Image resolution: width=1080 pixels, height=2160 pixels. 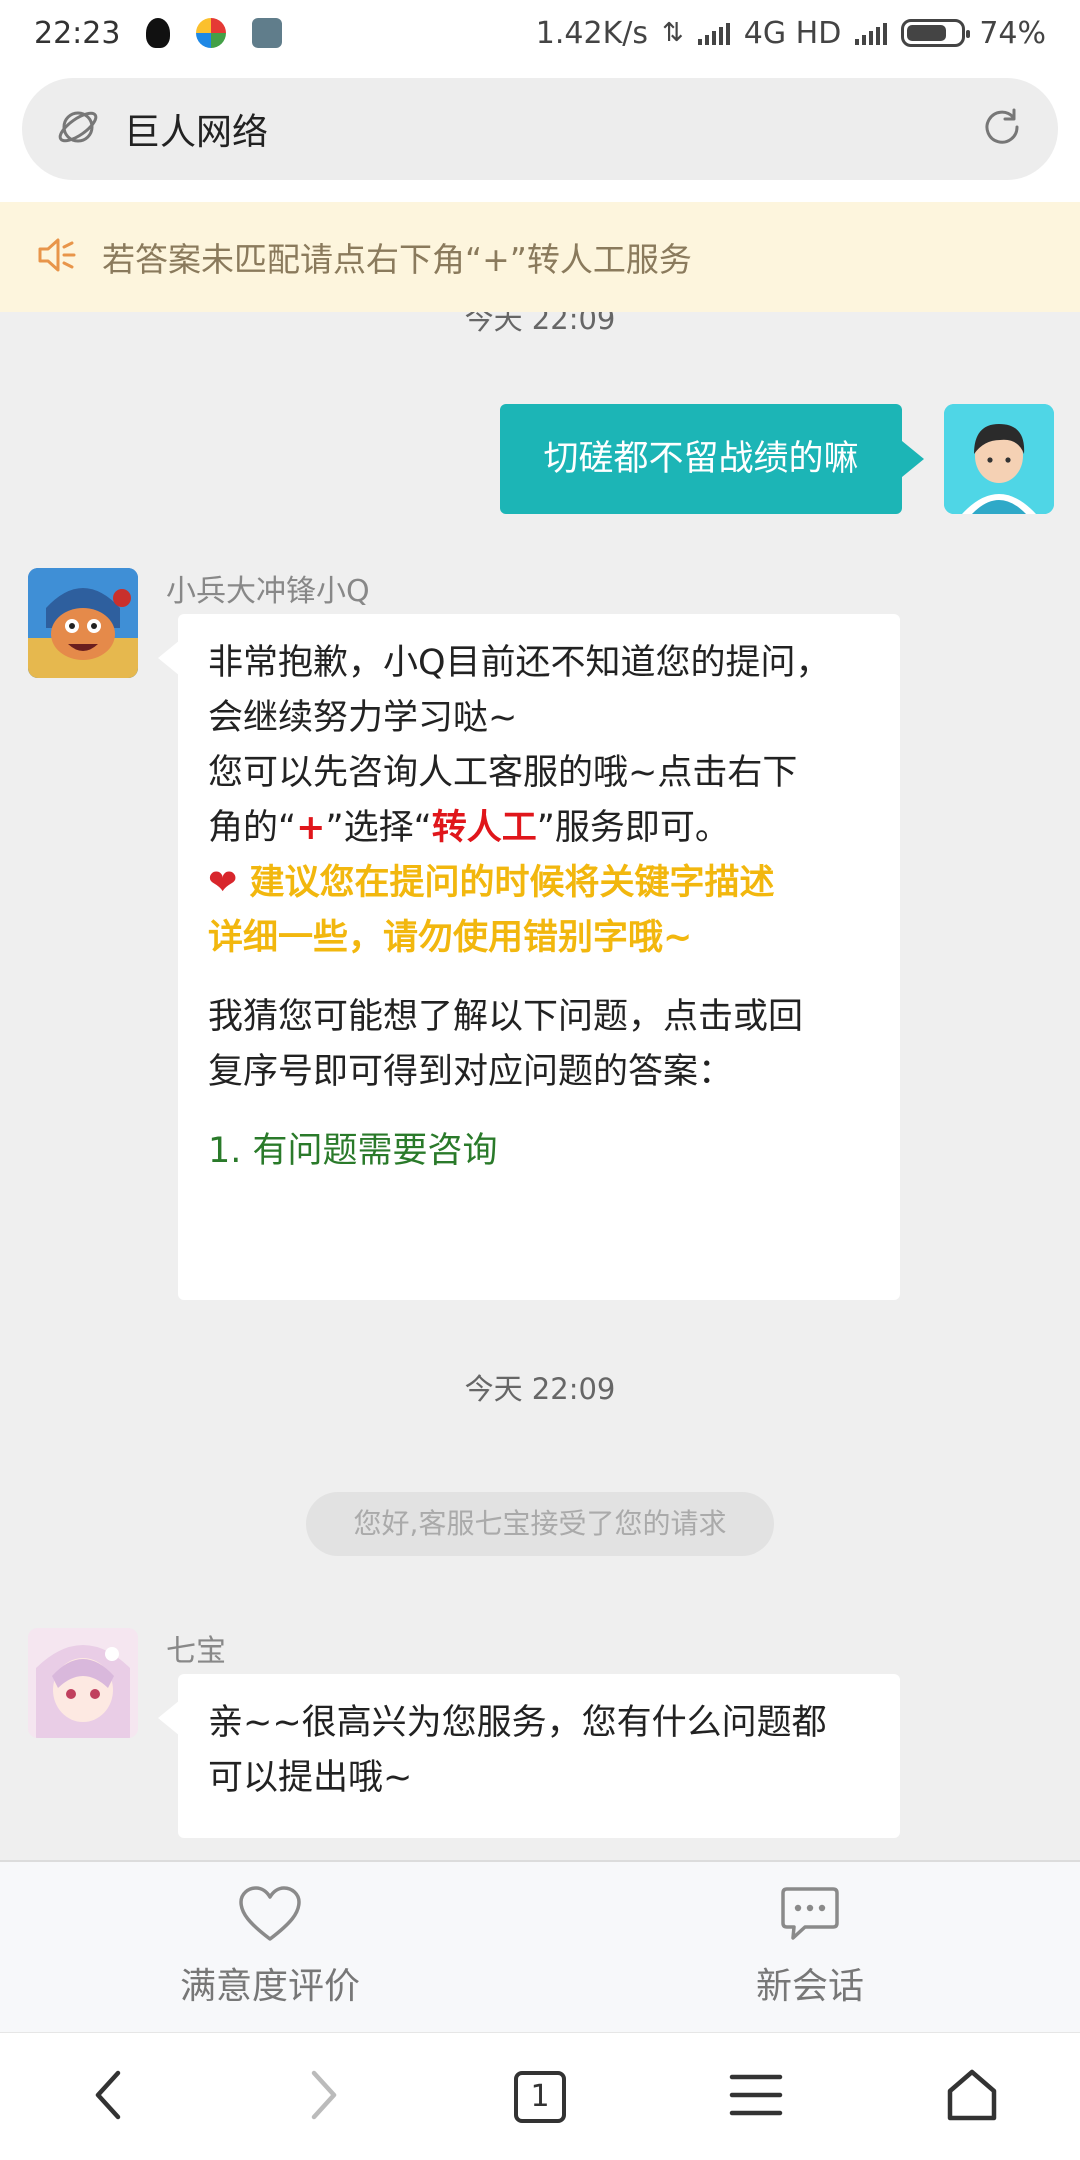 I want to click on data-transfer-icon: ⇅, so click(x=672, y=33).